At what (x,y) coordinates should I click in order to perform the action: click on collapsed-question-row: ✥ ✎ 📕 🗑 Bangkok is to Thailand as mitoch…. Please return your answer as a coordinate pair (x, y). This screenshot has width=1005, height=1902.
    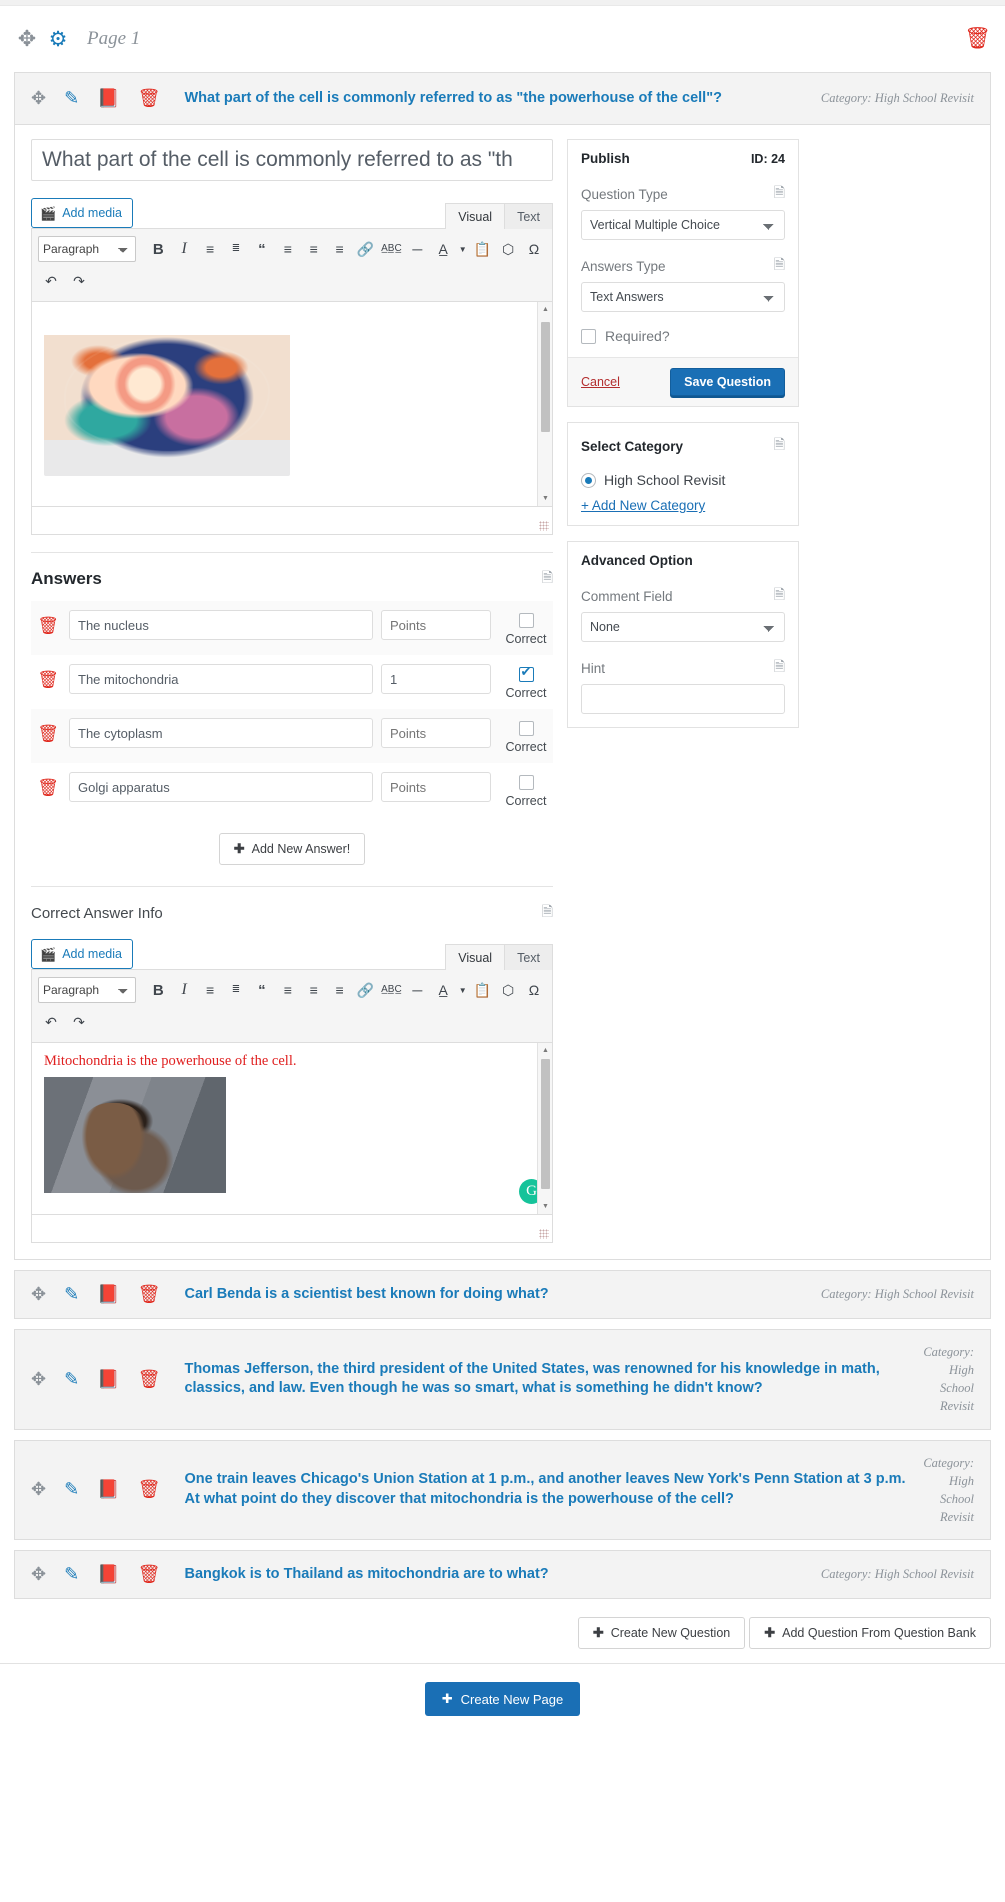
    Looking at the image, I should click on (502, 1574).